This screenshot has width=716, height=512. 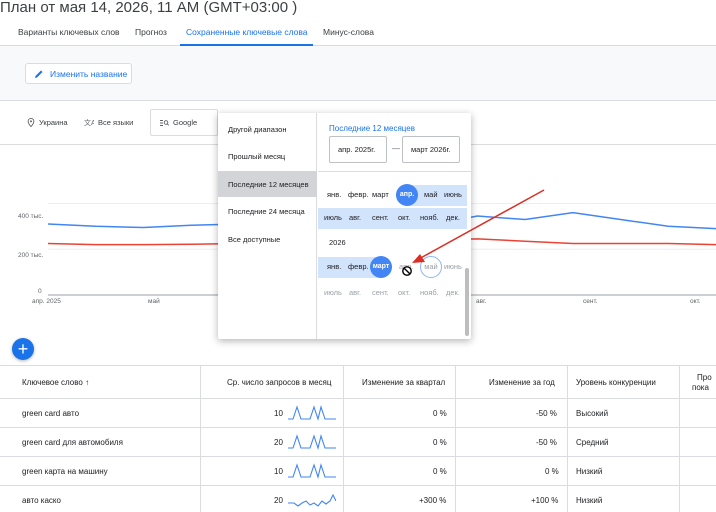 I want to click on year-change-cell: +100 %, so click(x=545, y=500).